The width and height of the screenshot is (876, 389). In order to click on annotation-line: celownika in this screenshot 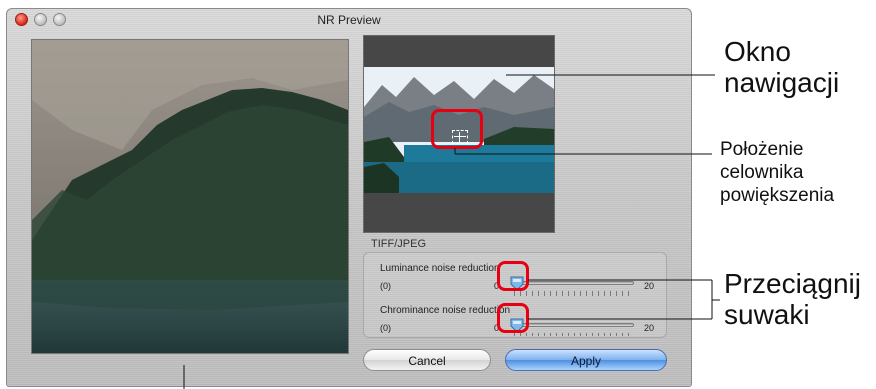, I will do `click(762, 172)`.